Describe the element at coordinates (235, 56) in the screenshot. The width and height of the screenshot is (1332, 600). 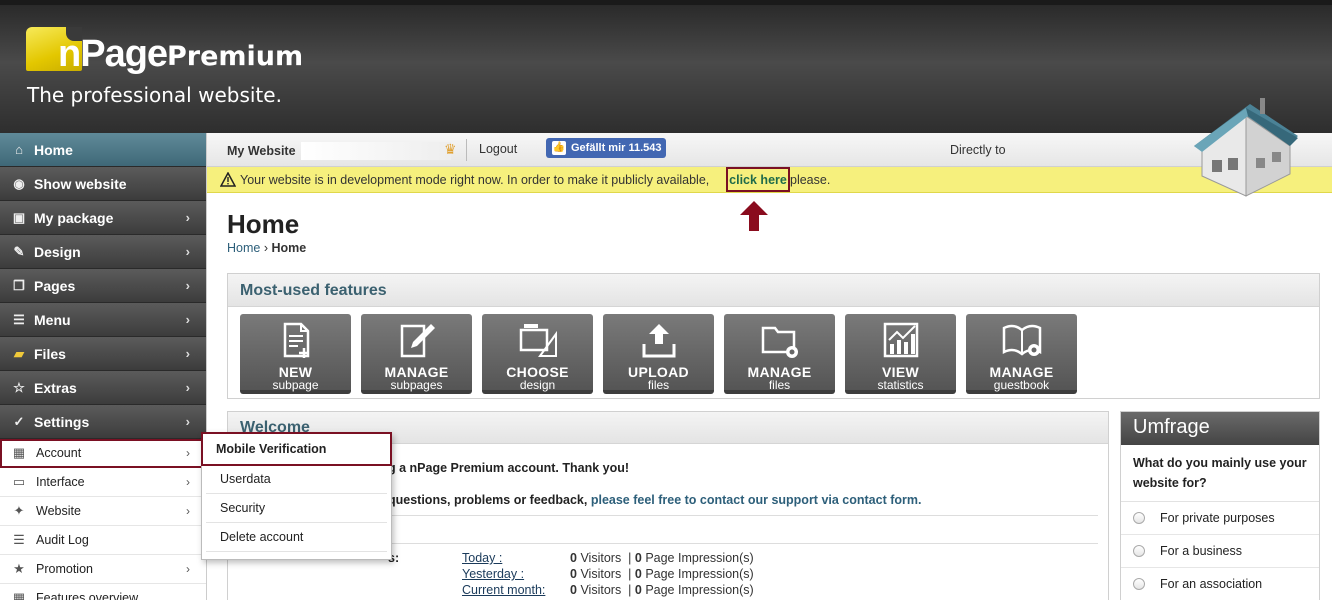
I see `logo-premium-text: Premium` at that location.